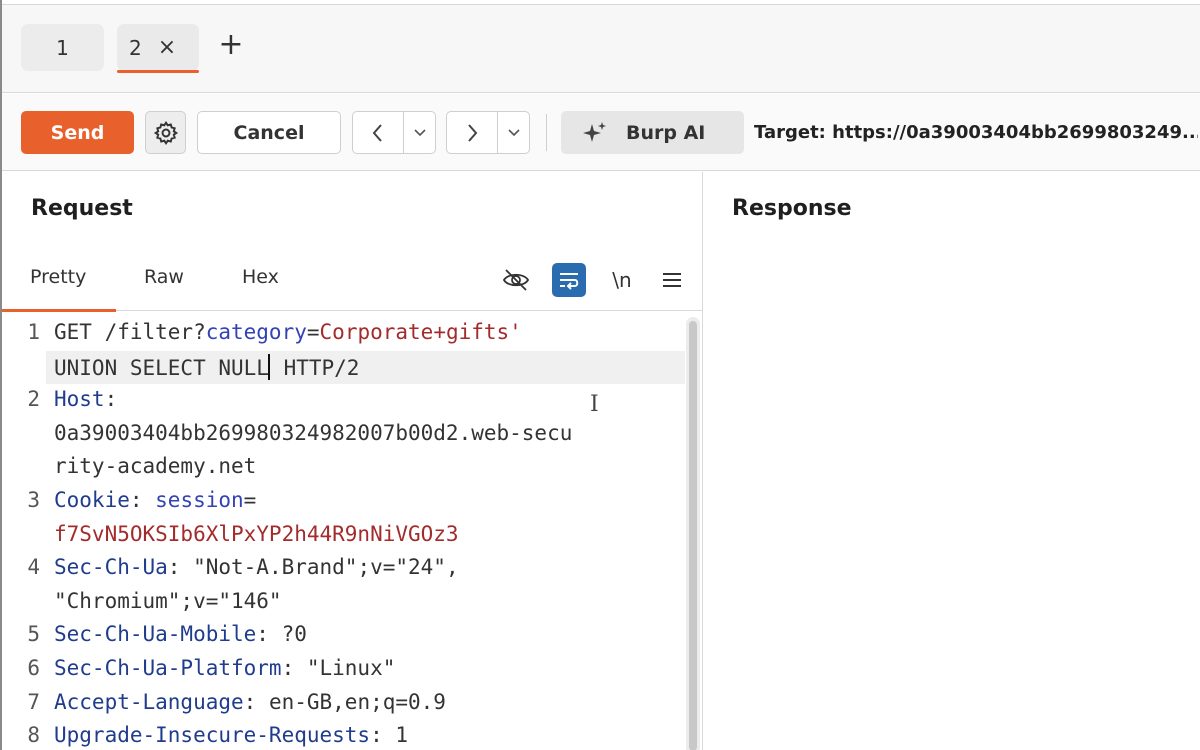  Describe the element at coordinates (155, 634) in the screenshot. I see `code-token: Sec-Ch-Ua-Mobile` at that location.